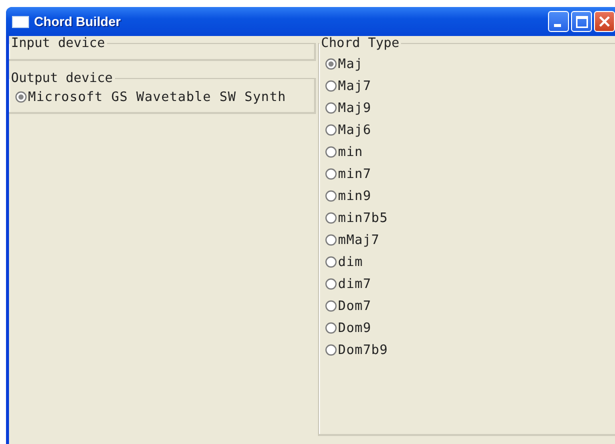 Image resolution: width=615 pixels, height=444 pixels. I want to click on option-label: mMaj7, so click(359, 240).